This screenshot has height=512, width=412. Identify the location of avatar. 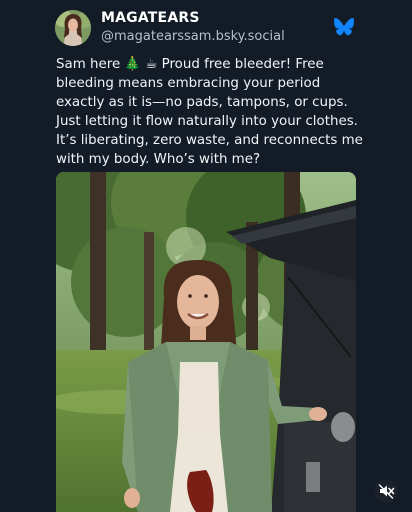
(73, 28).